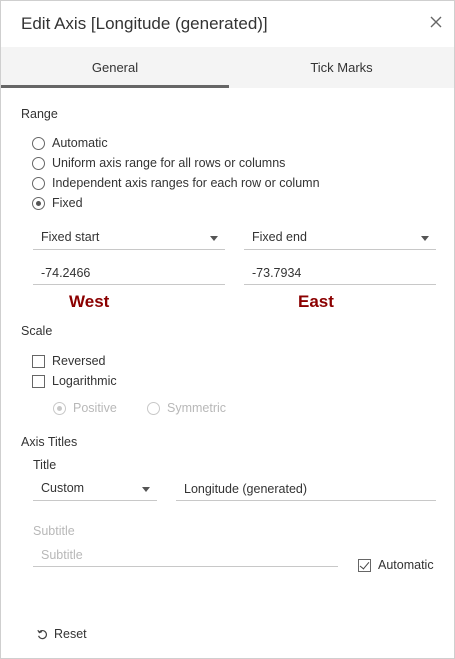 This screenshot has width=455, height=659. I want to click on checkbox-label: Reversed, so click(79, 361).